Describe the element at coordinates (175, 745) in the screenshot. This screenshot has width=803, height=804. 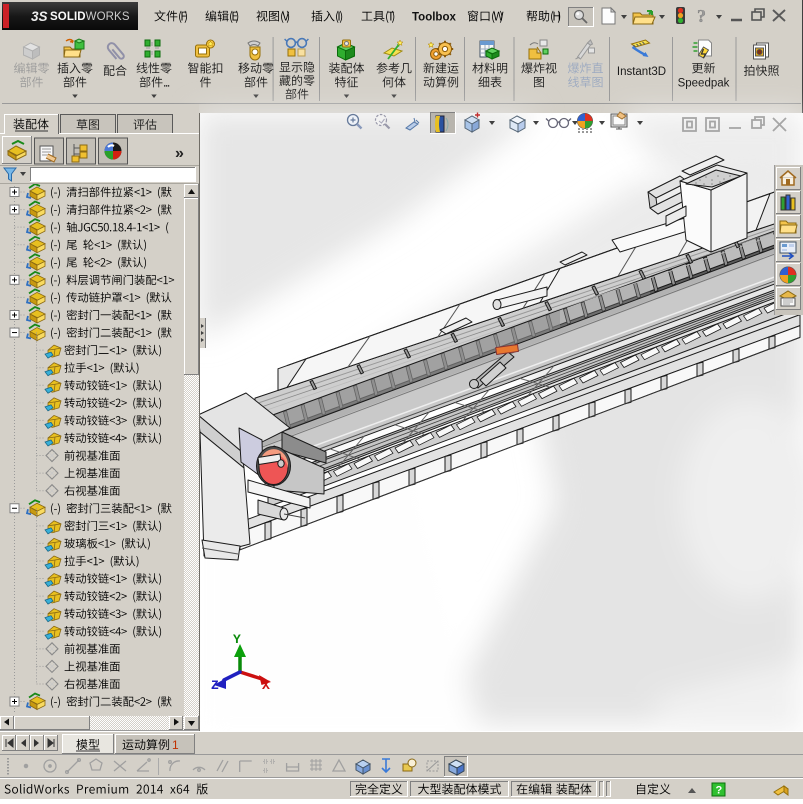
I see `svg-text: 1` at that location.